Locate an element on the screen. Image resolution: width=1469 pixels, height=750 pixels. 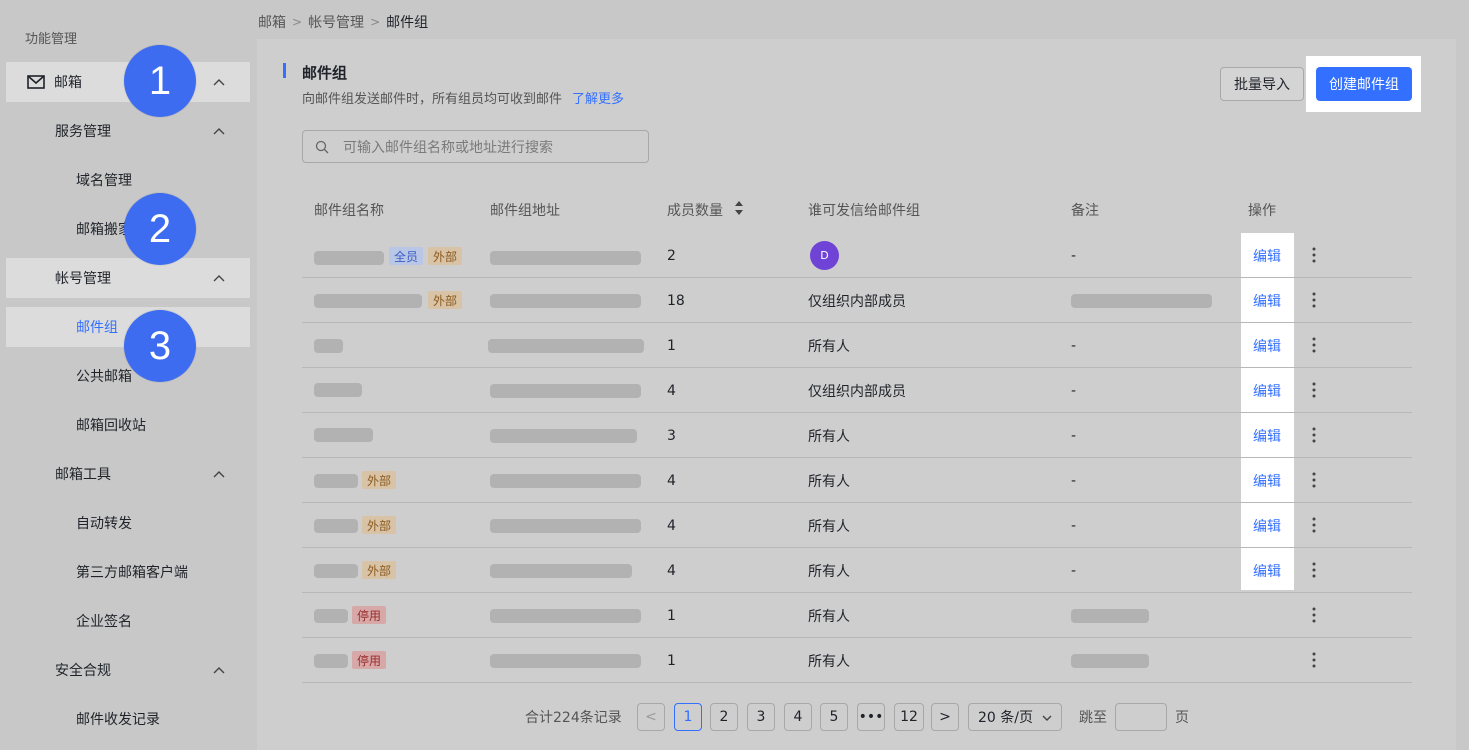
tag-all: 全员 is located at coordinates (406, 256).